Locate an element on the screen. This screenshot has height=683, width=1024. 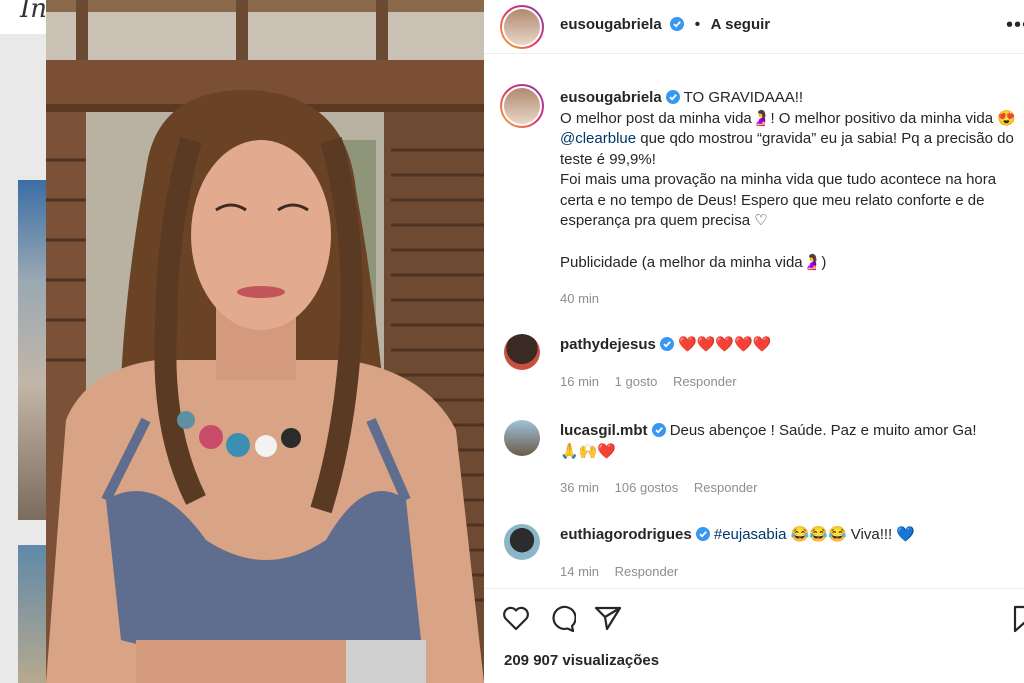
caption-text: O melhor post da minha vida is located at coordinates (656, 118).